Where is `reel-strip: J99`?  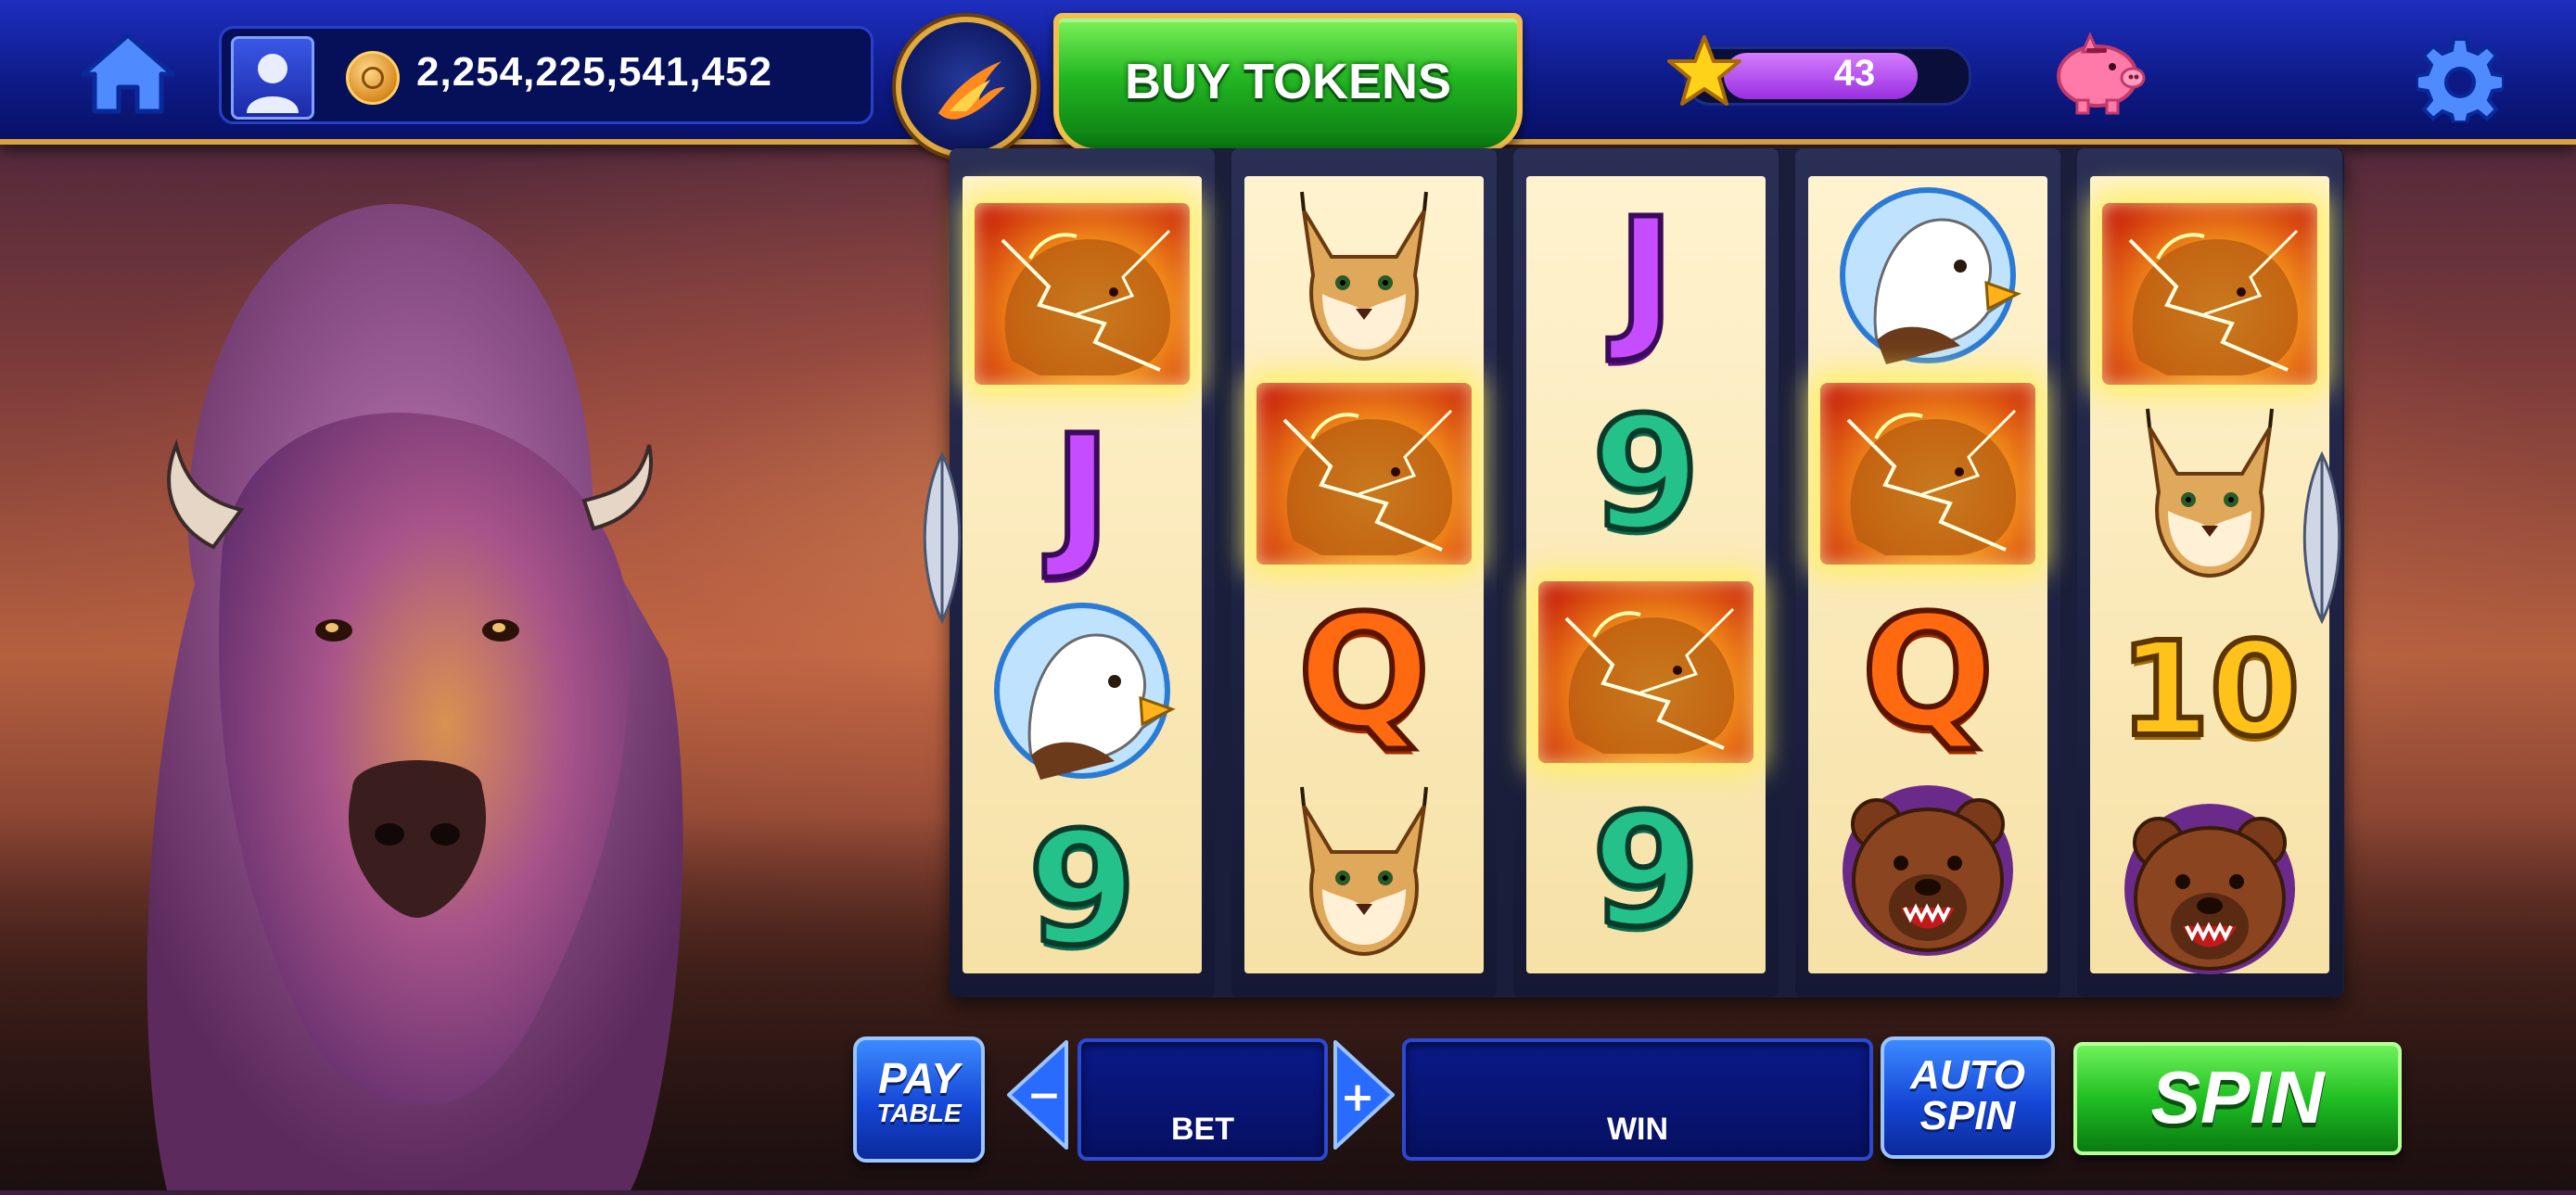 reel-strip: J99 is located at coordinates (1646, 574).